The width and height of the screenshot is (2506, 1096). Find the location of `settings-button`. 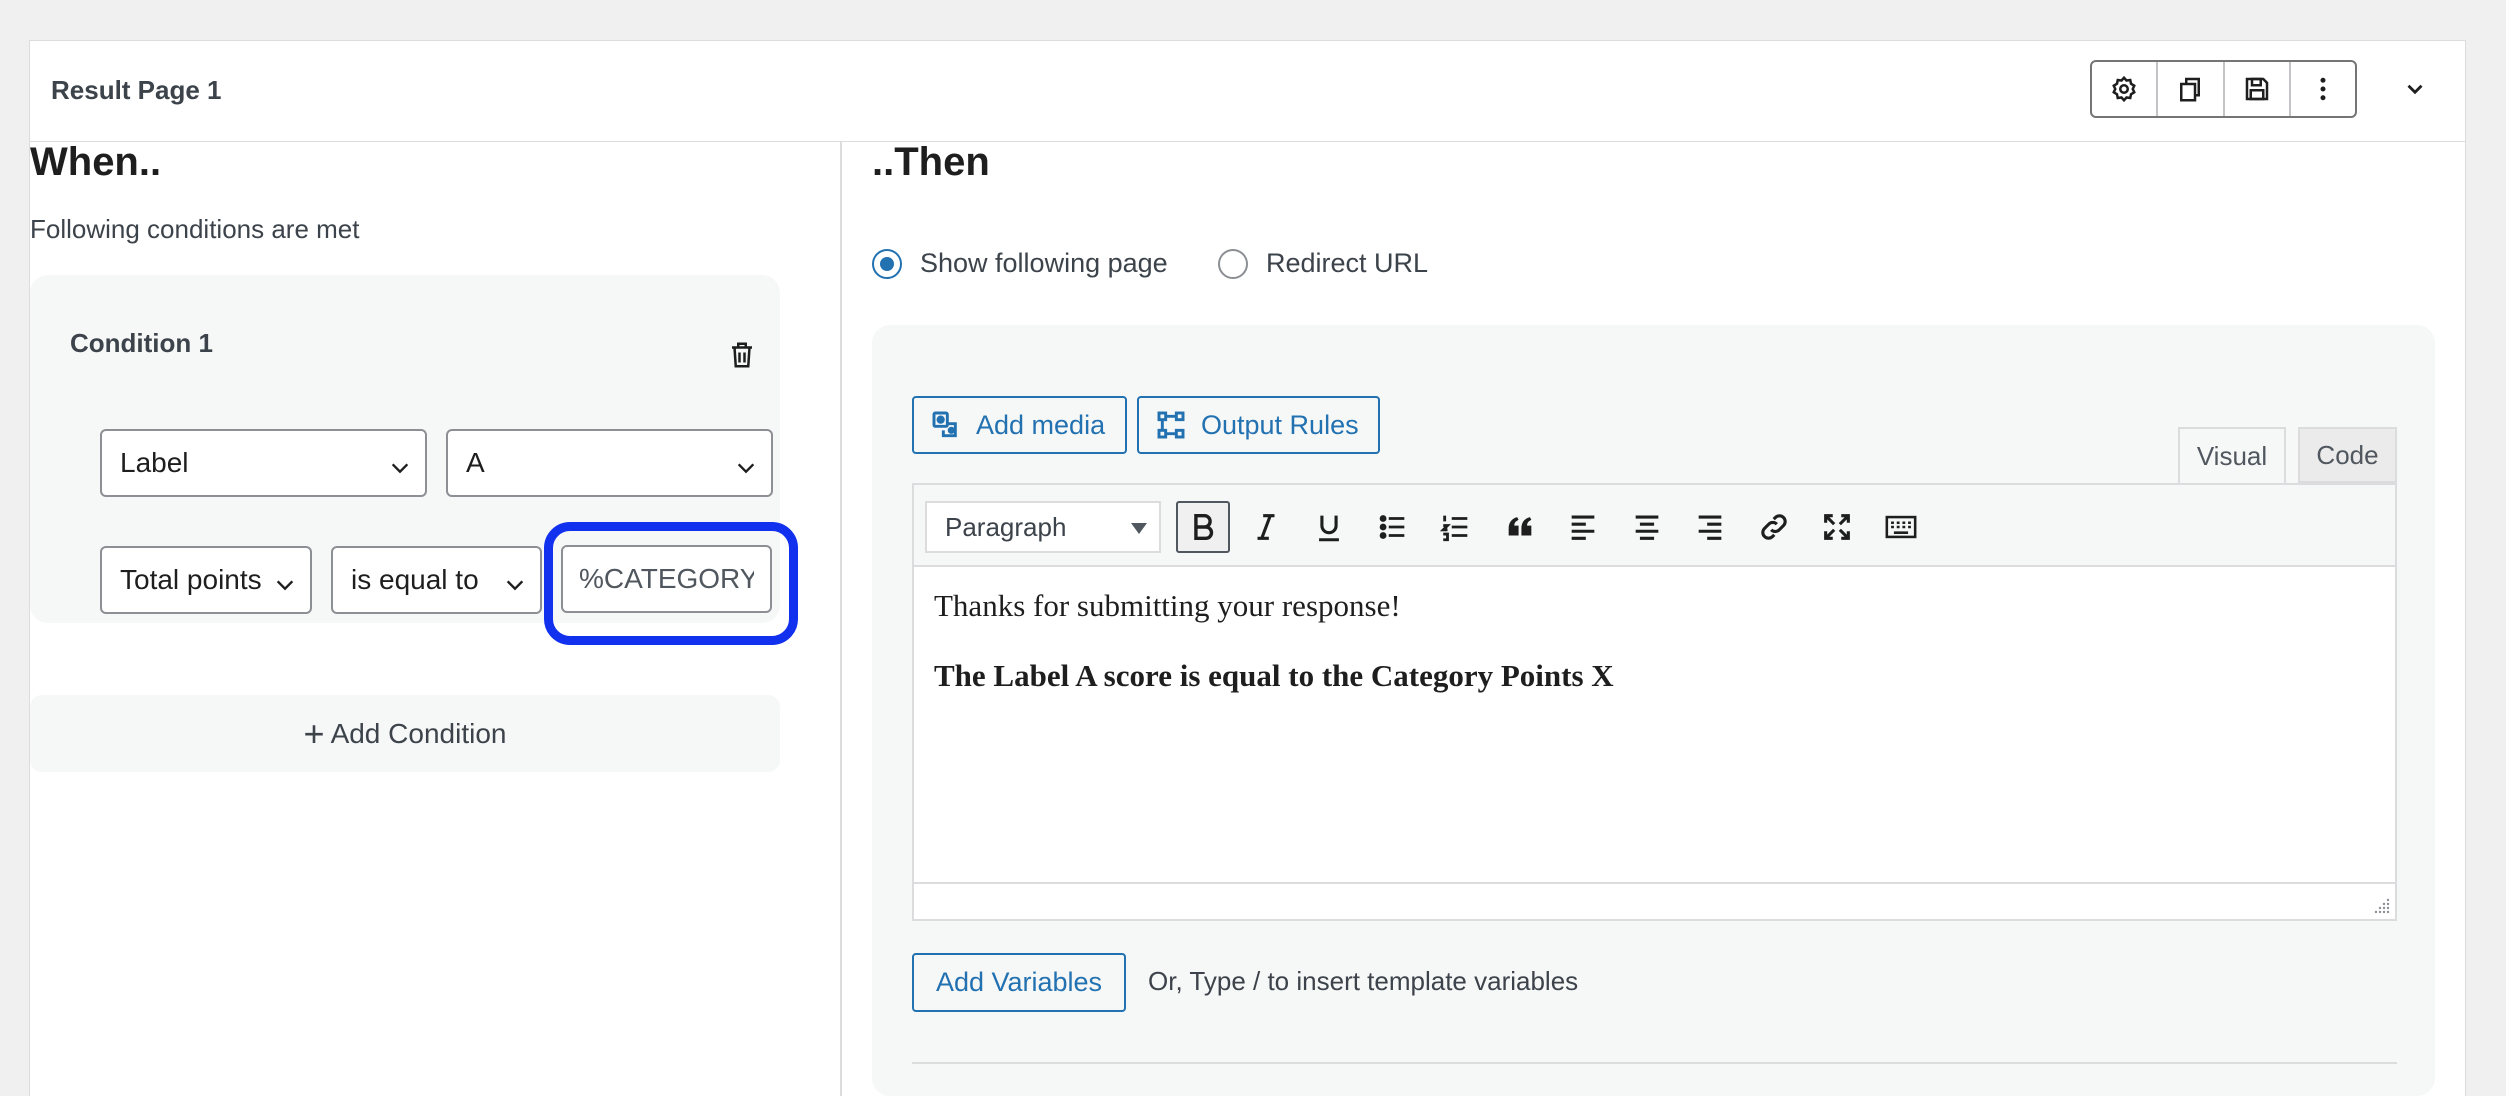

settings-button is located at coordinates (2125, 89).